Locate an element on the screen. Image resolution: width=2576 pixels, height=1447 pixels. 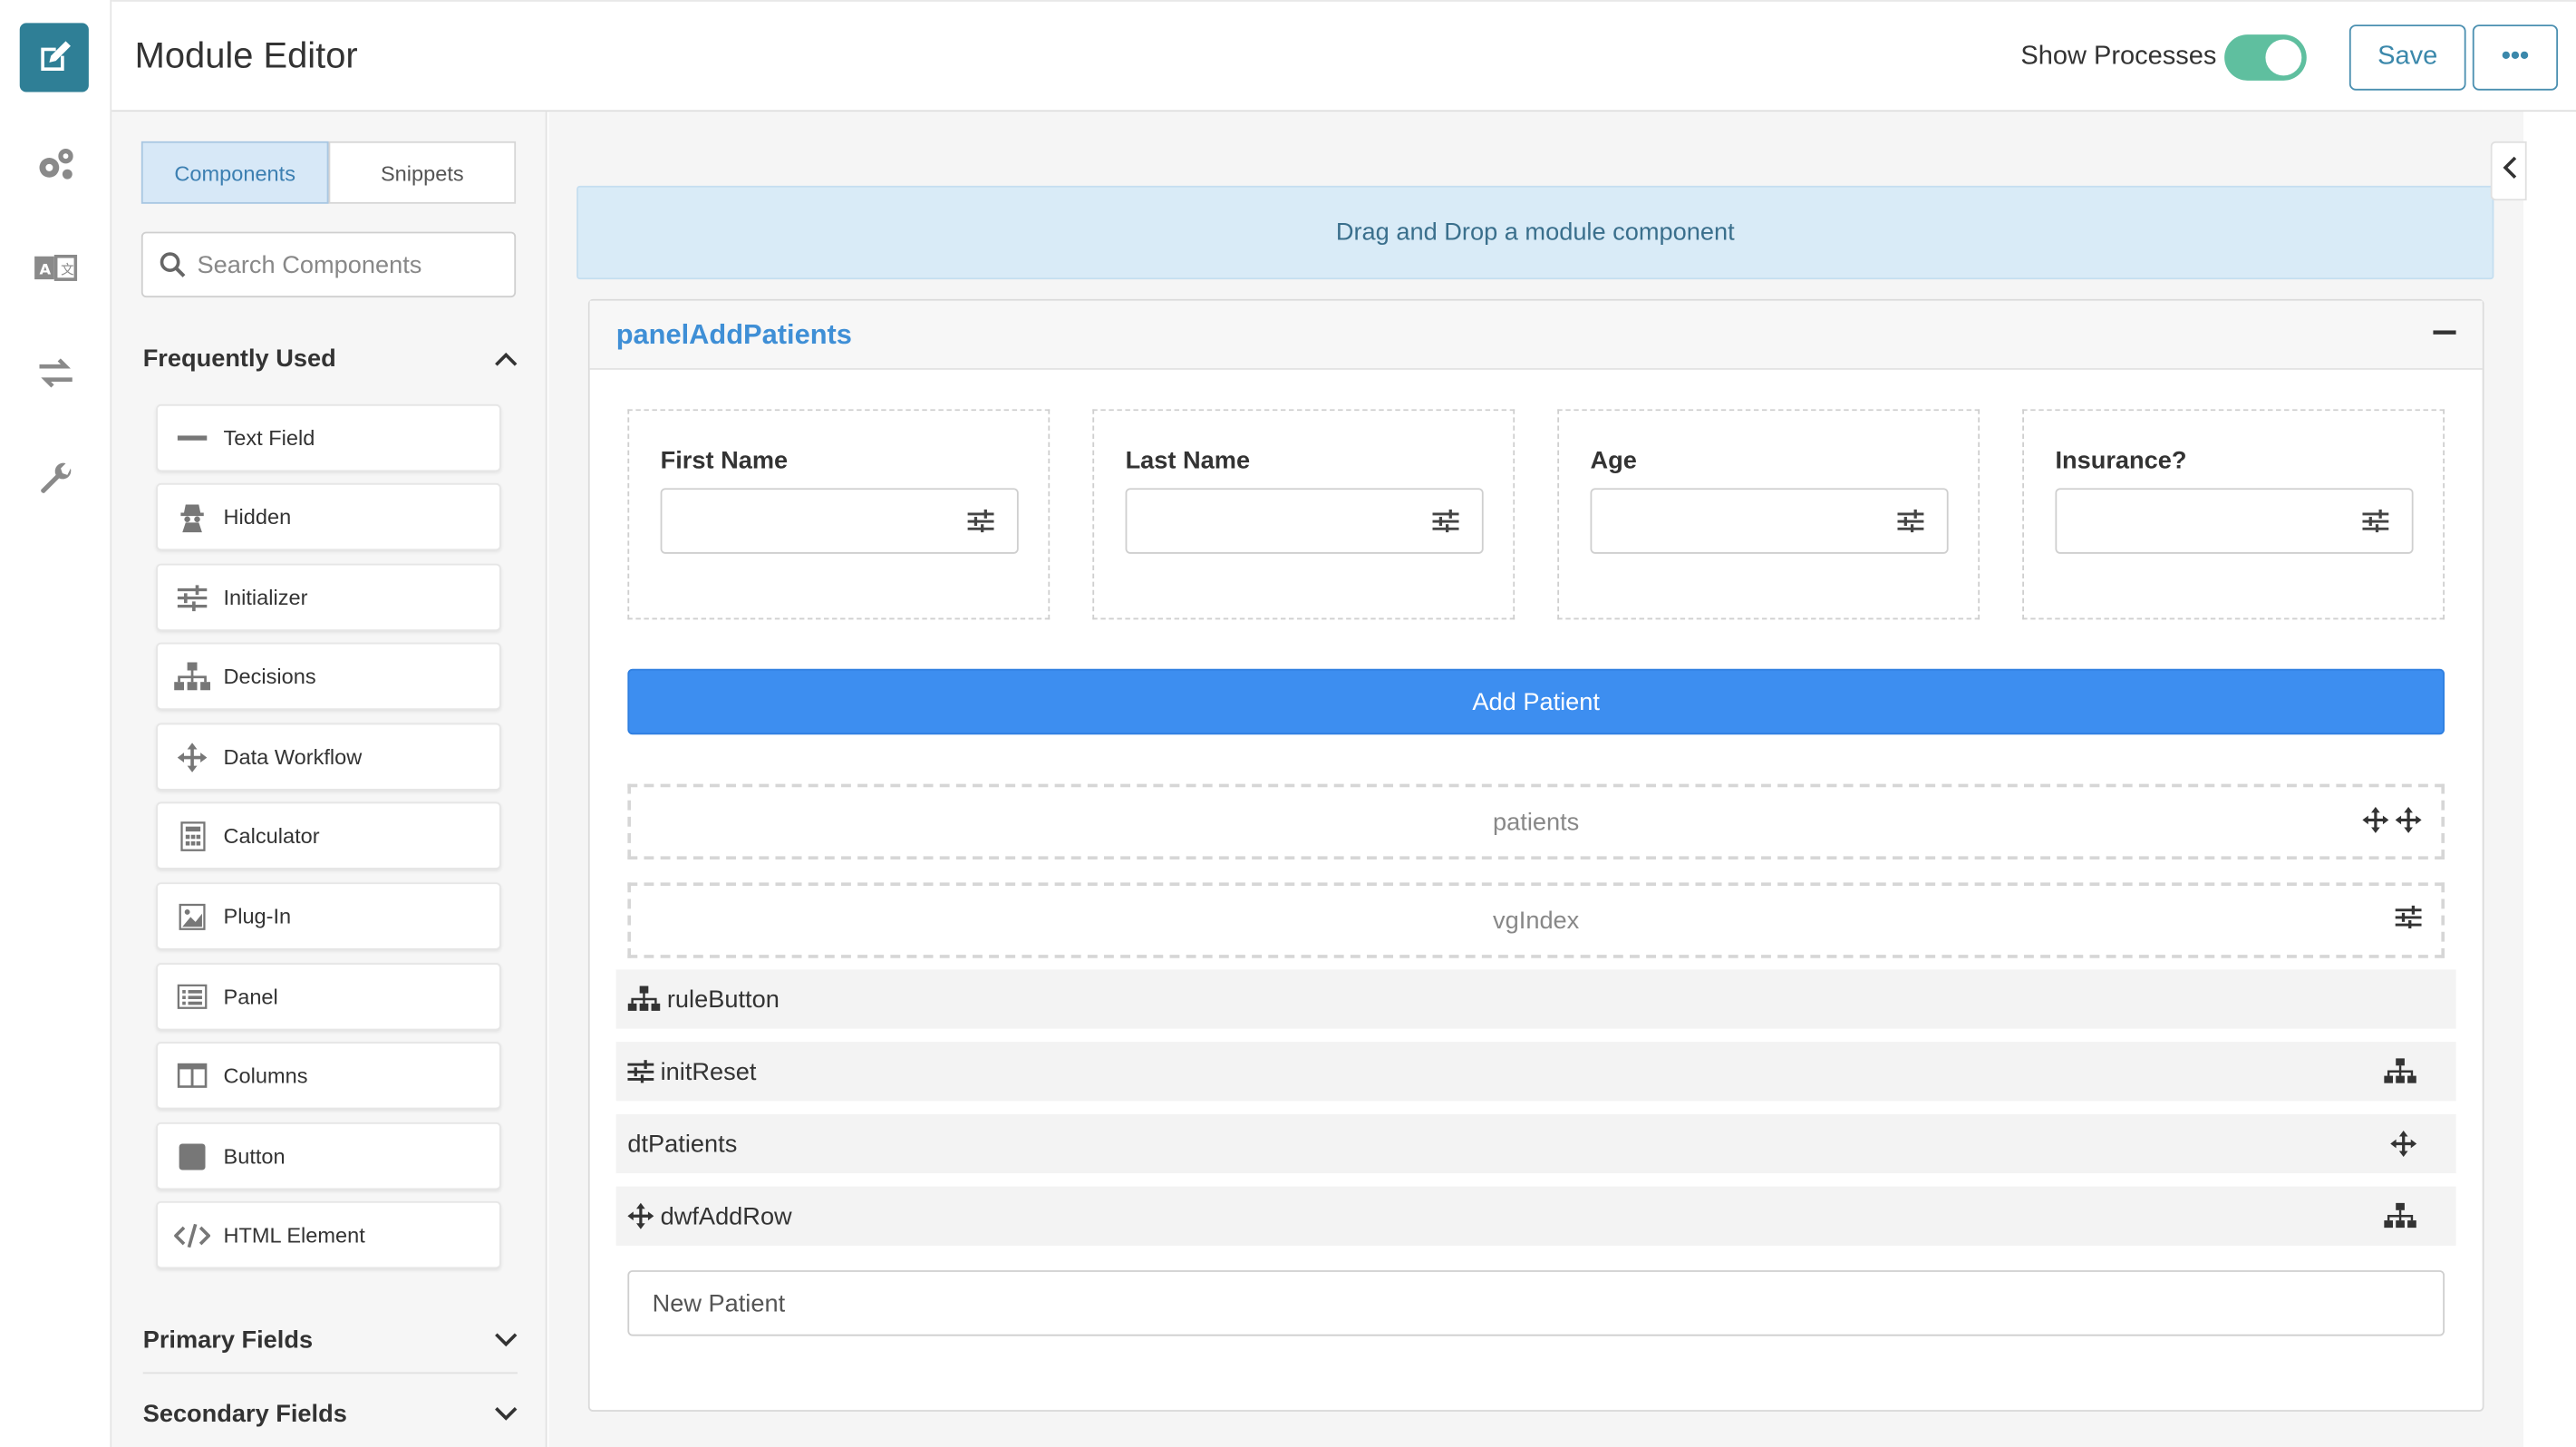
patients-row: patients is located at coordinates (1536, 821).